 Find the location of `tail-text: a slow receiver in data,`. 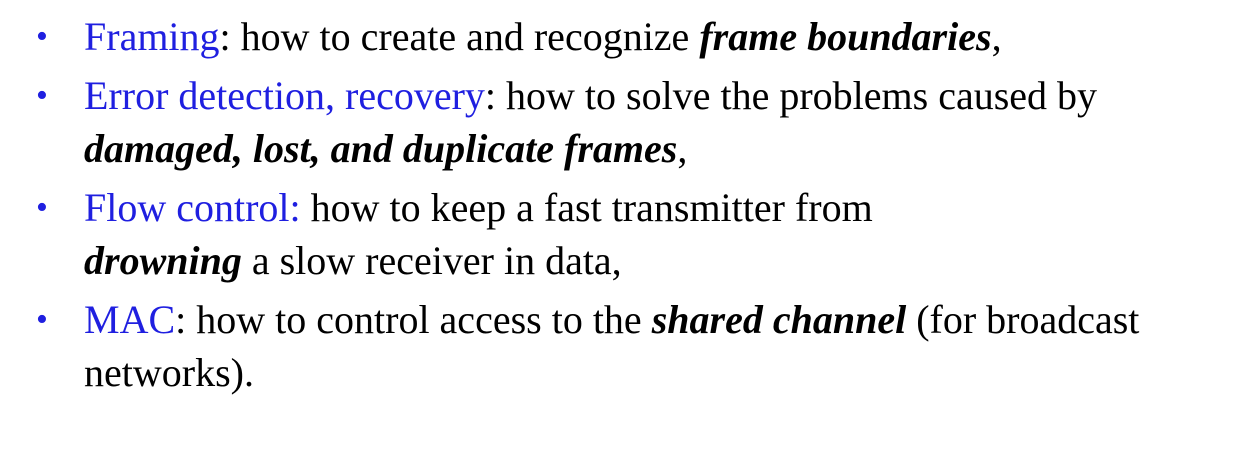

tail-text: a slow receiver in data, is located at coordinates (431, 260).